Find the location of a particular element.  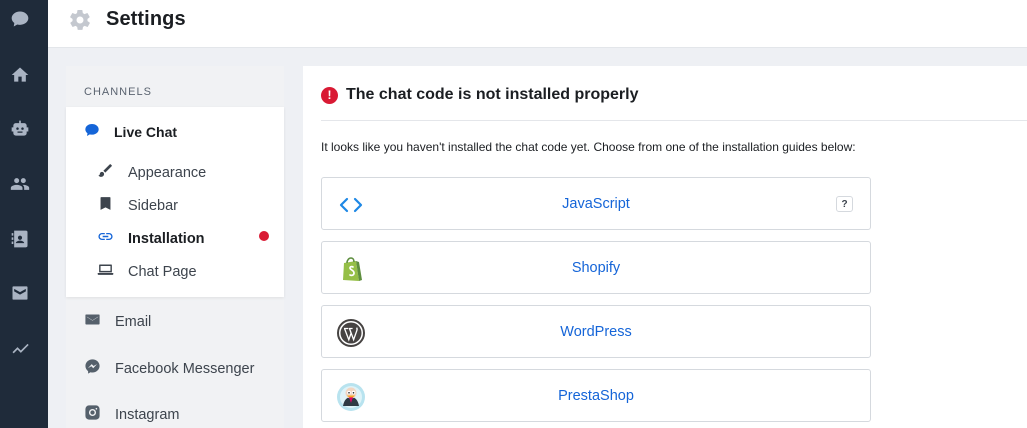

guide-shopify: Shopify is located at coordinates (596, 267).